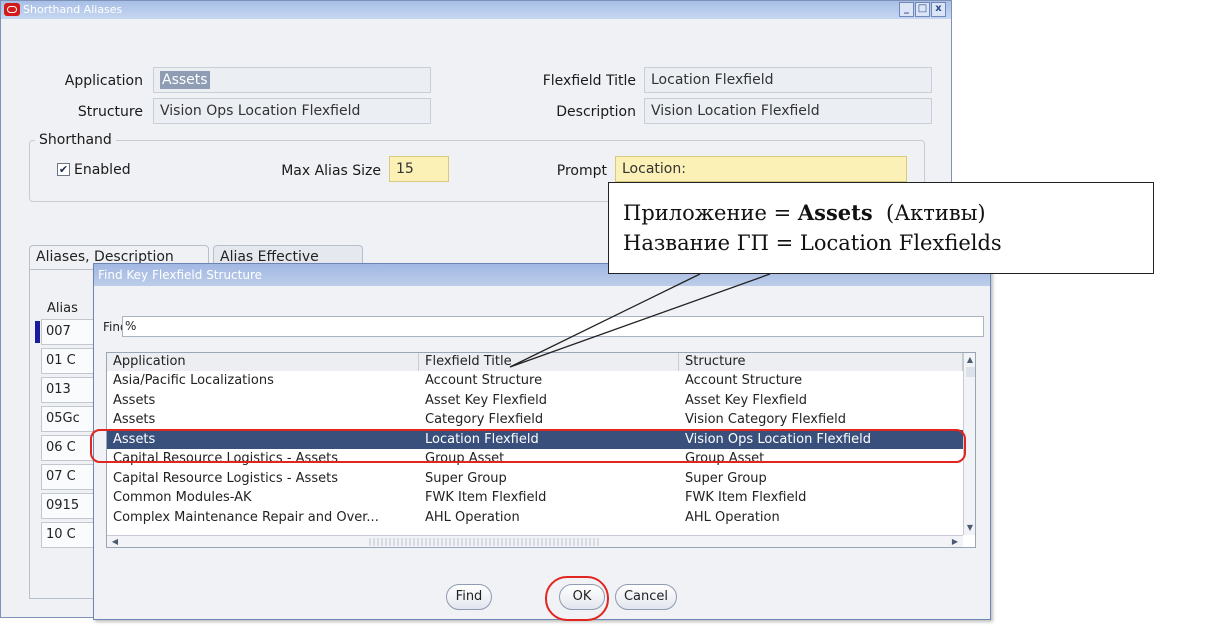 The height and width of the screenshot is (632, 1213). What do you see at coordinates (710, 213) in the screenshot?
I see `callout-line-1-prefix: Приложение =` at bounding box center [710, 213].